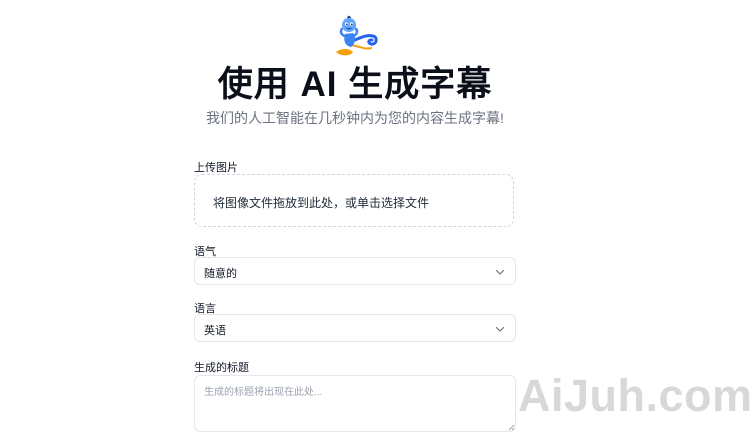  I want to click on upload-label: 上传图片, so click(216, 168).